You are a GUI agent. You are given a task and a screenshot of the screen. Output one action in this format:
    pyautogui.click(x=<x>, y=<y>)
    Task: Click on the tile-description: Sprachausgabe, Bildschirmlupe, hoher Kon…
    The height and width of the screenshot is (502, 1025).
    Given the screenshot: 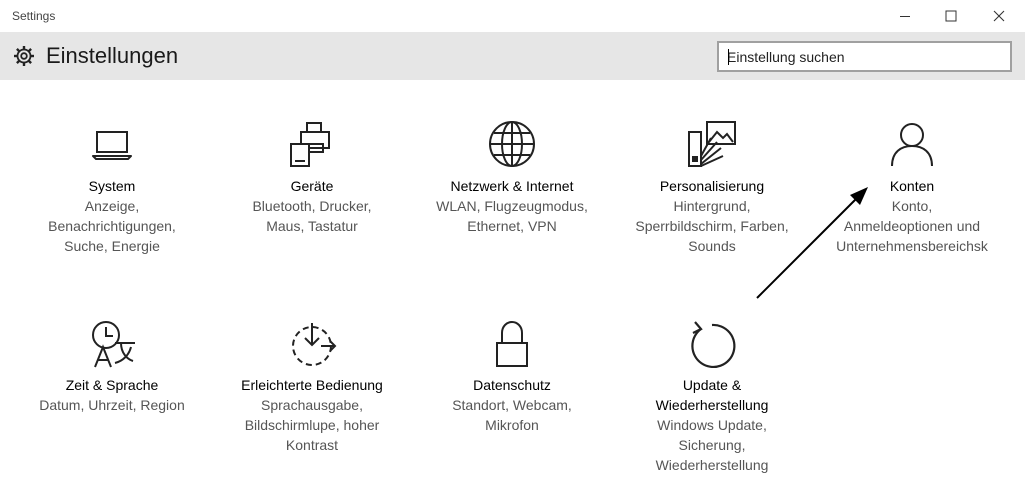 What is the action you would take?
    pyautogui.click(x=312, y=425)
    